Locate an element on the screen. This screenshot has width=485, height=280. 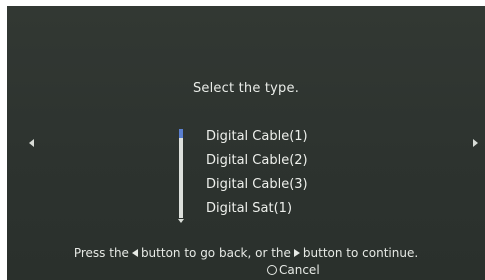
left-triangle-icon is located at coordinates (134, 253).